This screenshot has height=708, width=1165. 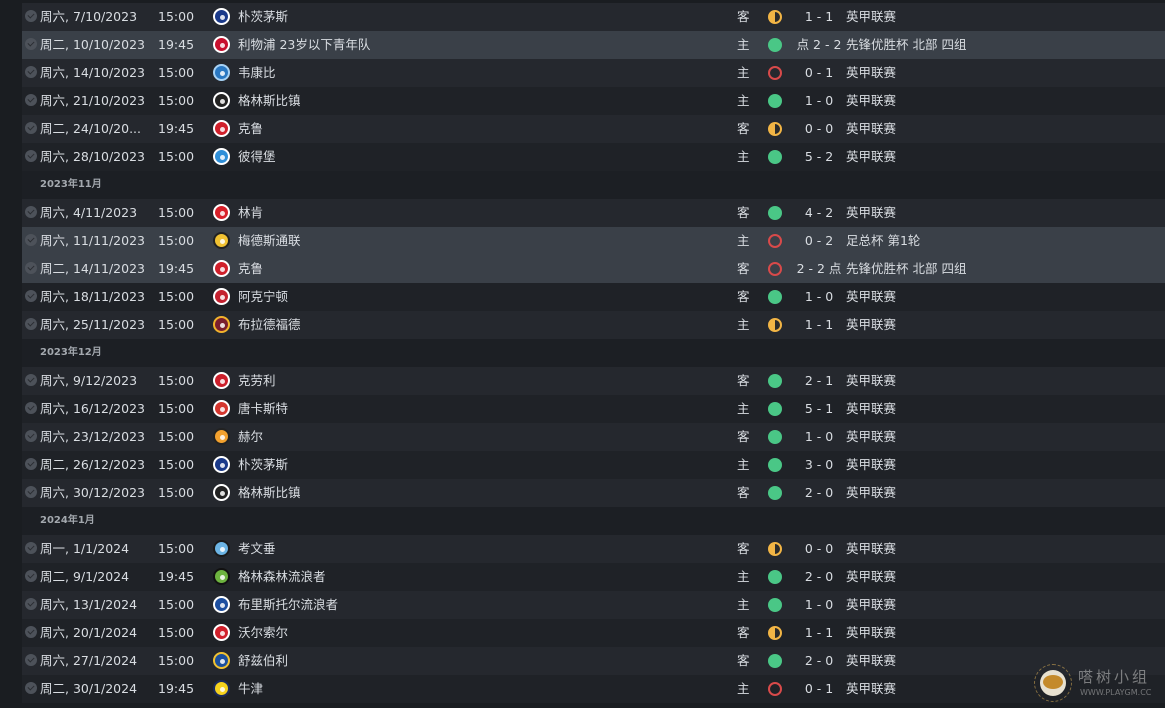 What do you see at coordinates (257, 549) in the screenshot?
I see `opponent-name: 考文垂` at bounding box center [257, 549].